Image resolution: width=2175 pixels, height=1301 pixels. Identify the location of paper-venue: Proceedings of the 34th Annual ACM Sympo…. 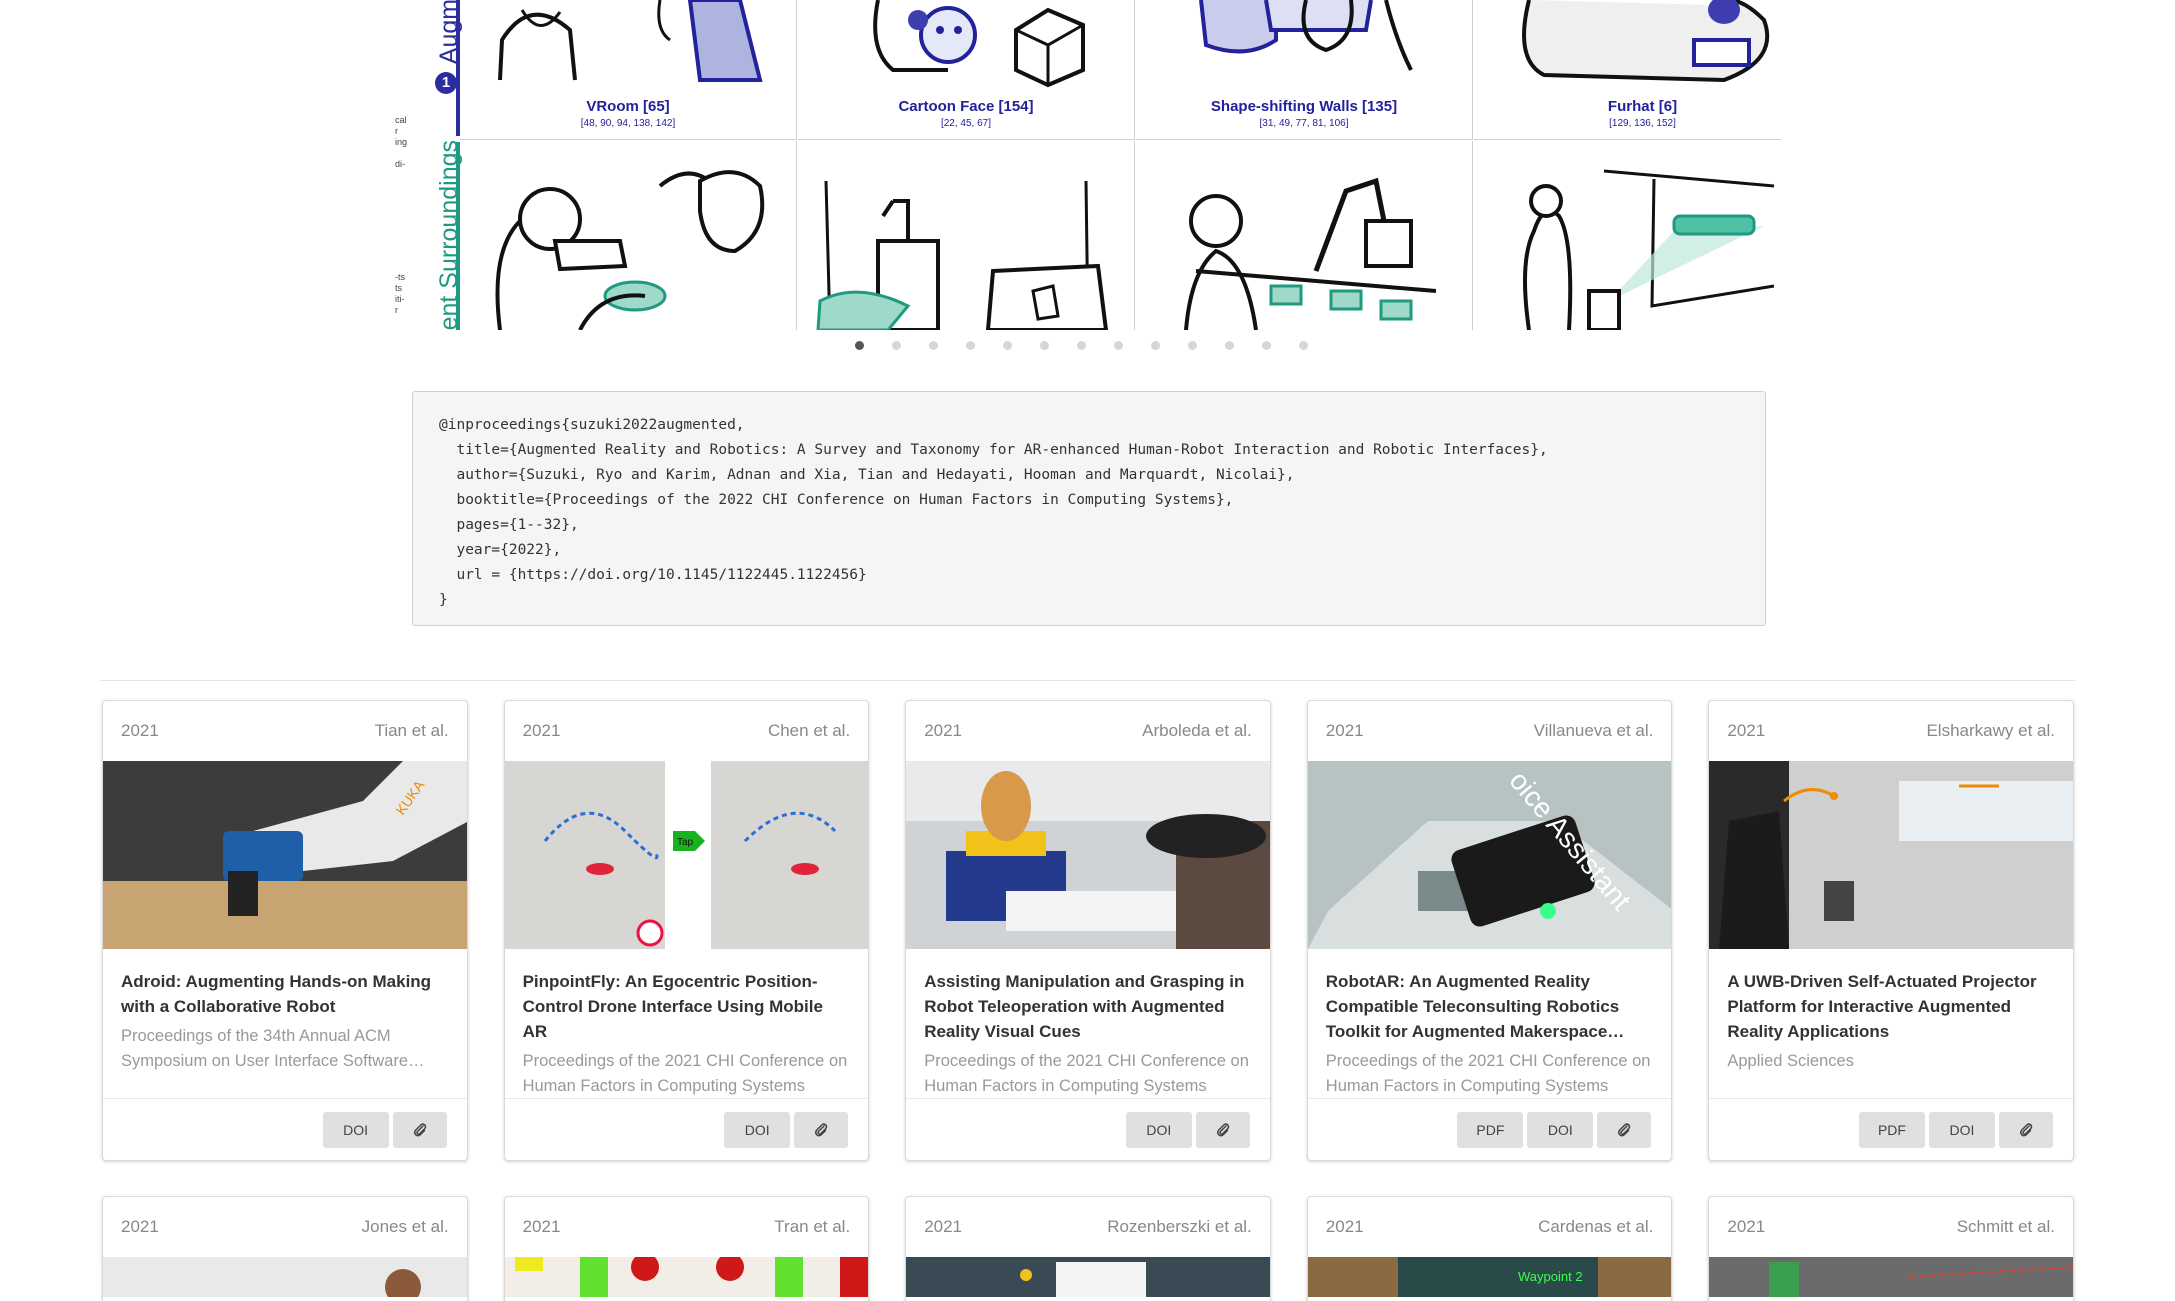
(273, 1048).